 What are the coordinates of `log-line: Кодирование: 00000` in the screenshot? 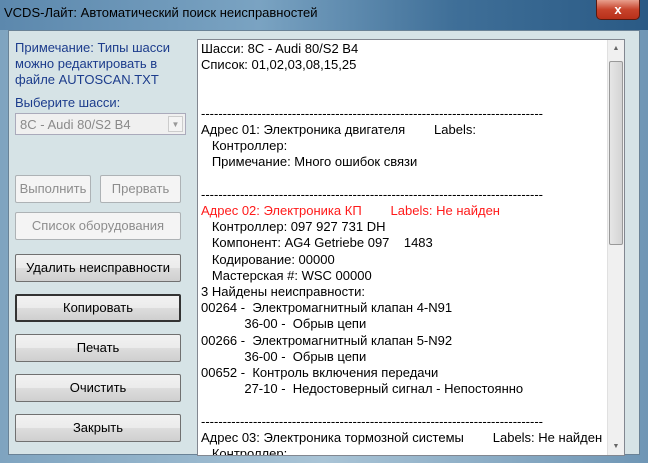 It's located at (268, 259).